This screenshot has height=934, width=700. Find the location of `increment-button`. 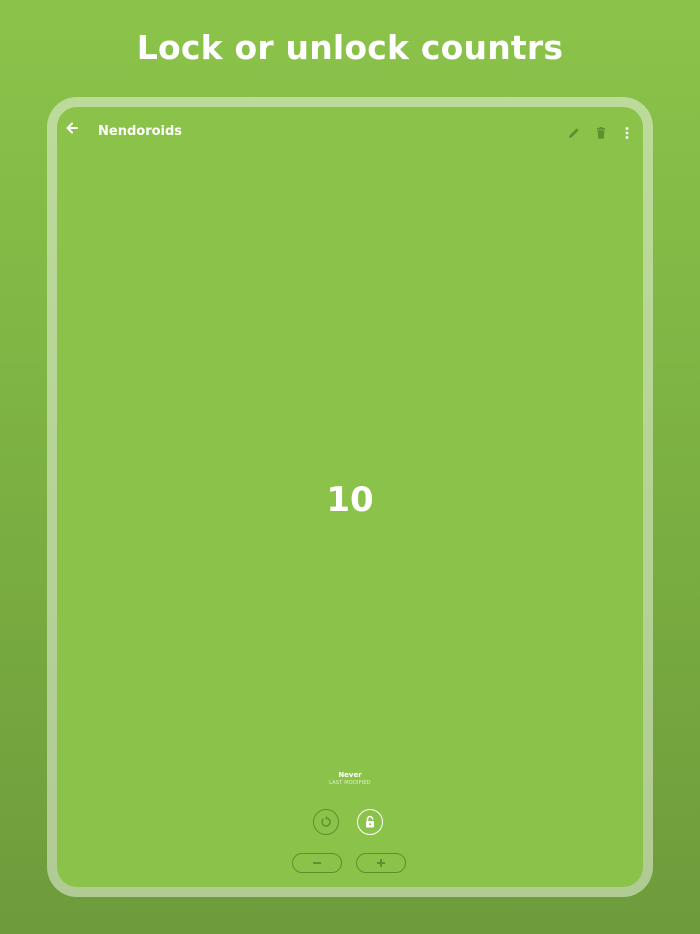

increment-button is located at coordinates (381, 863).